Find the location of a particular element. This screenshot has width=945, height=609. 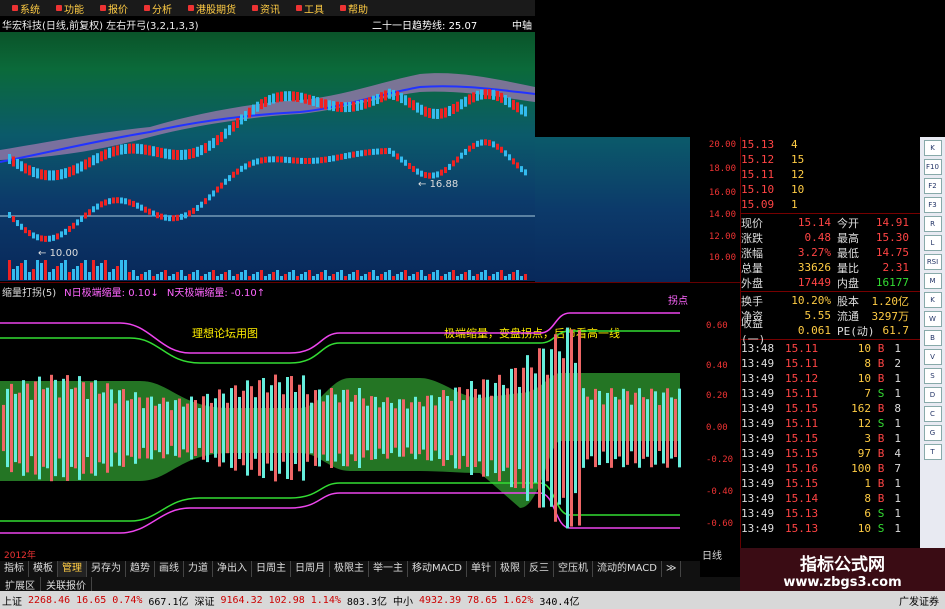

tick-row: 13:49 15.11 7 S 1 is located at coordinates (830, 393).